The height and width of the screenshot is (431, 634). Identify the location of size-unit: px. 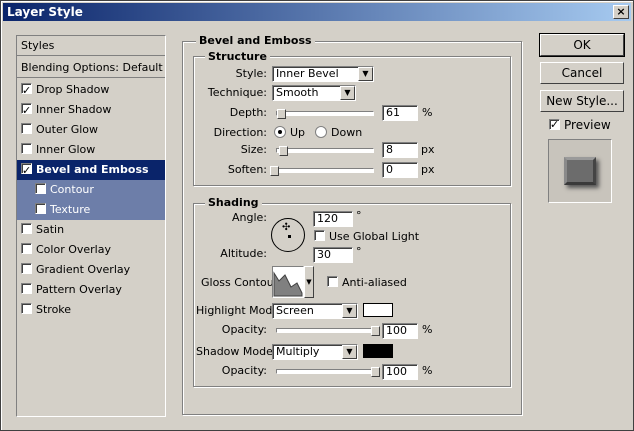
(428, 149).